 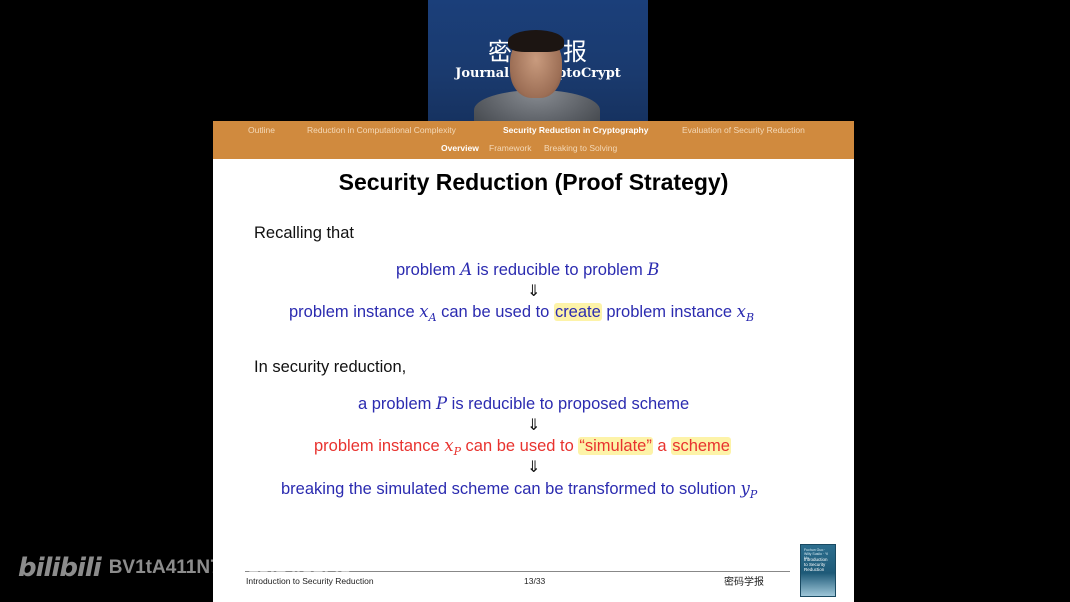 What do you see at coordinates (460, 148) in the screenshot?
I see `nav-sub-overview: Overview` at bounding box center [460, 148].